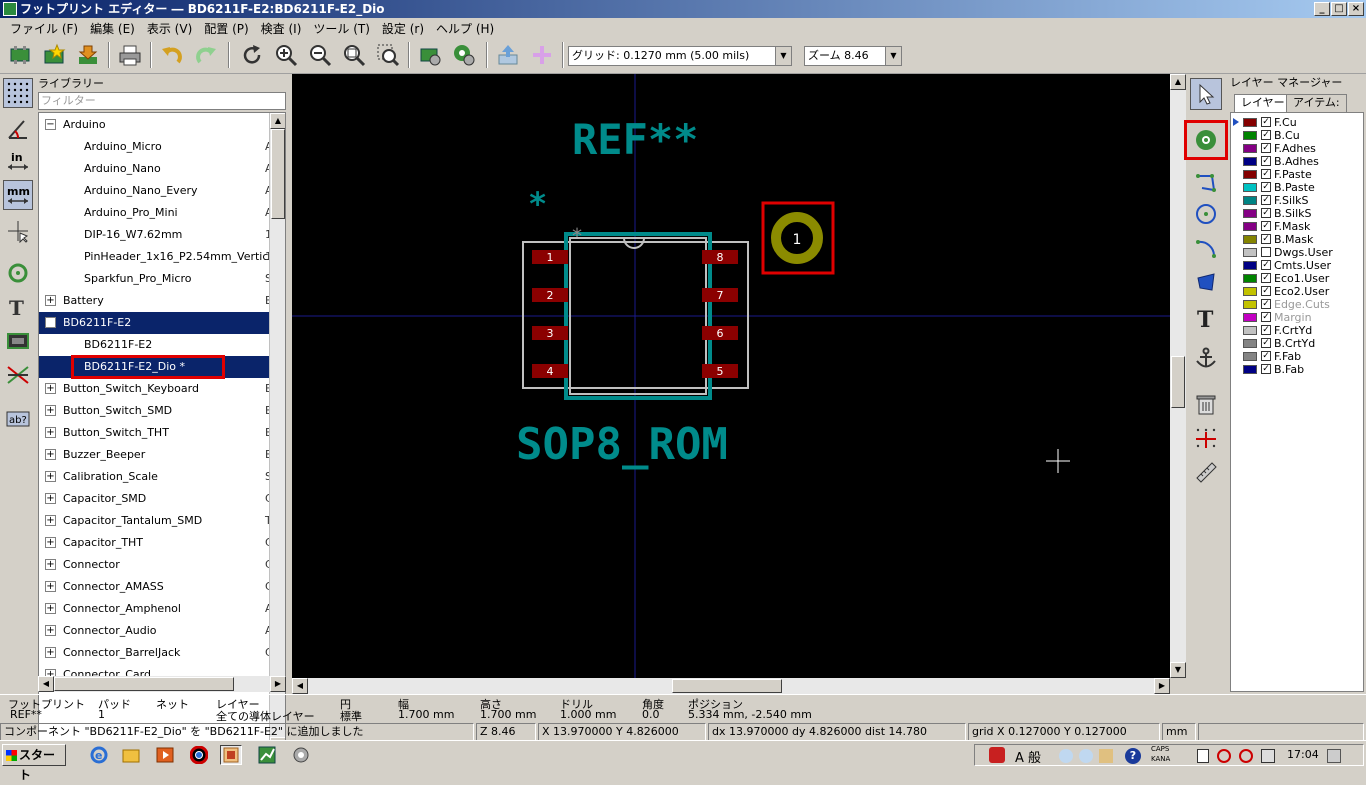  I want to click on menu-place: 配置 (P), so click(226, 27).